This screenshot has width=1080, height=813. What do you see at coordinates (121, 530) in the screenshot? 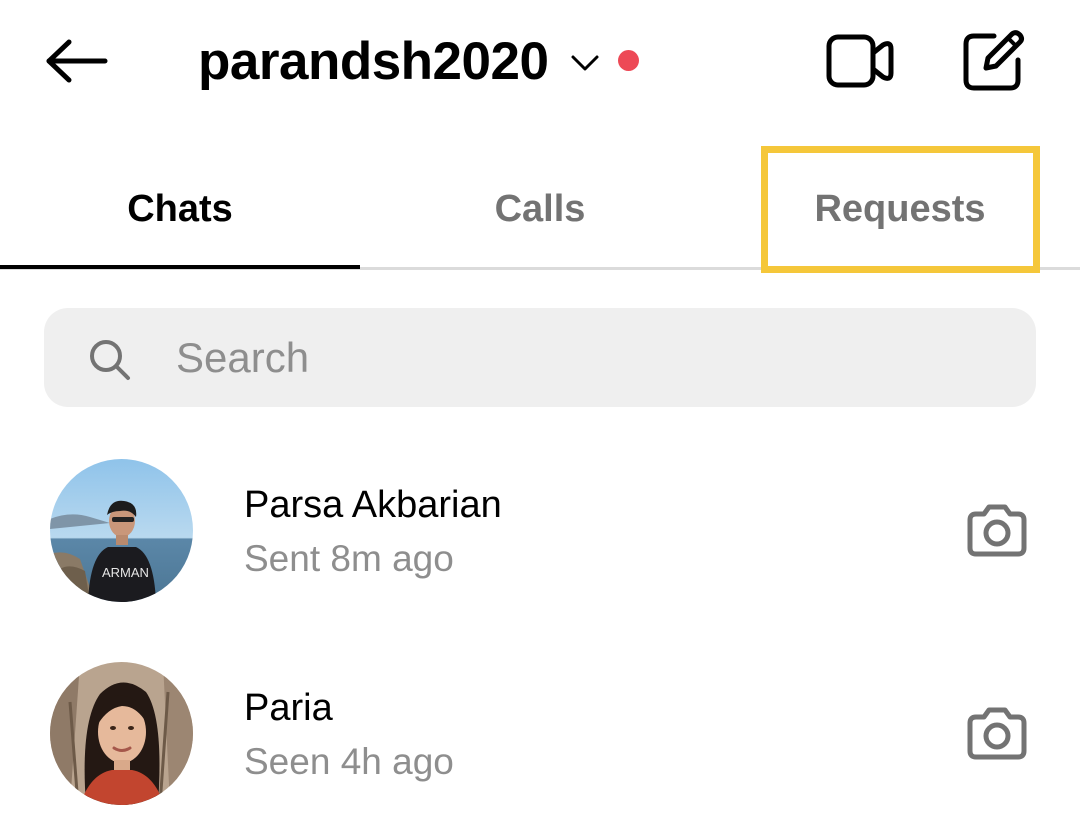
I see `avatar: ARMAN` at bounding box center [121, 530].